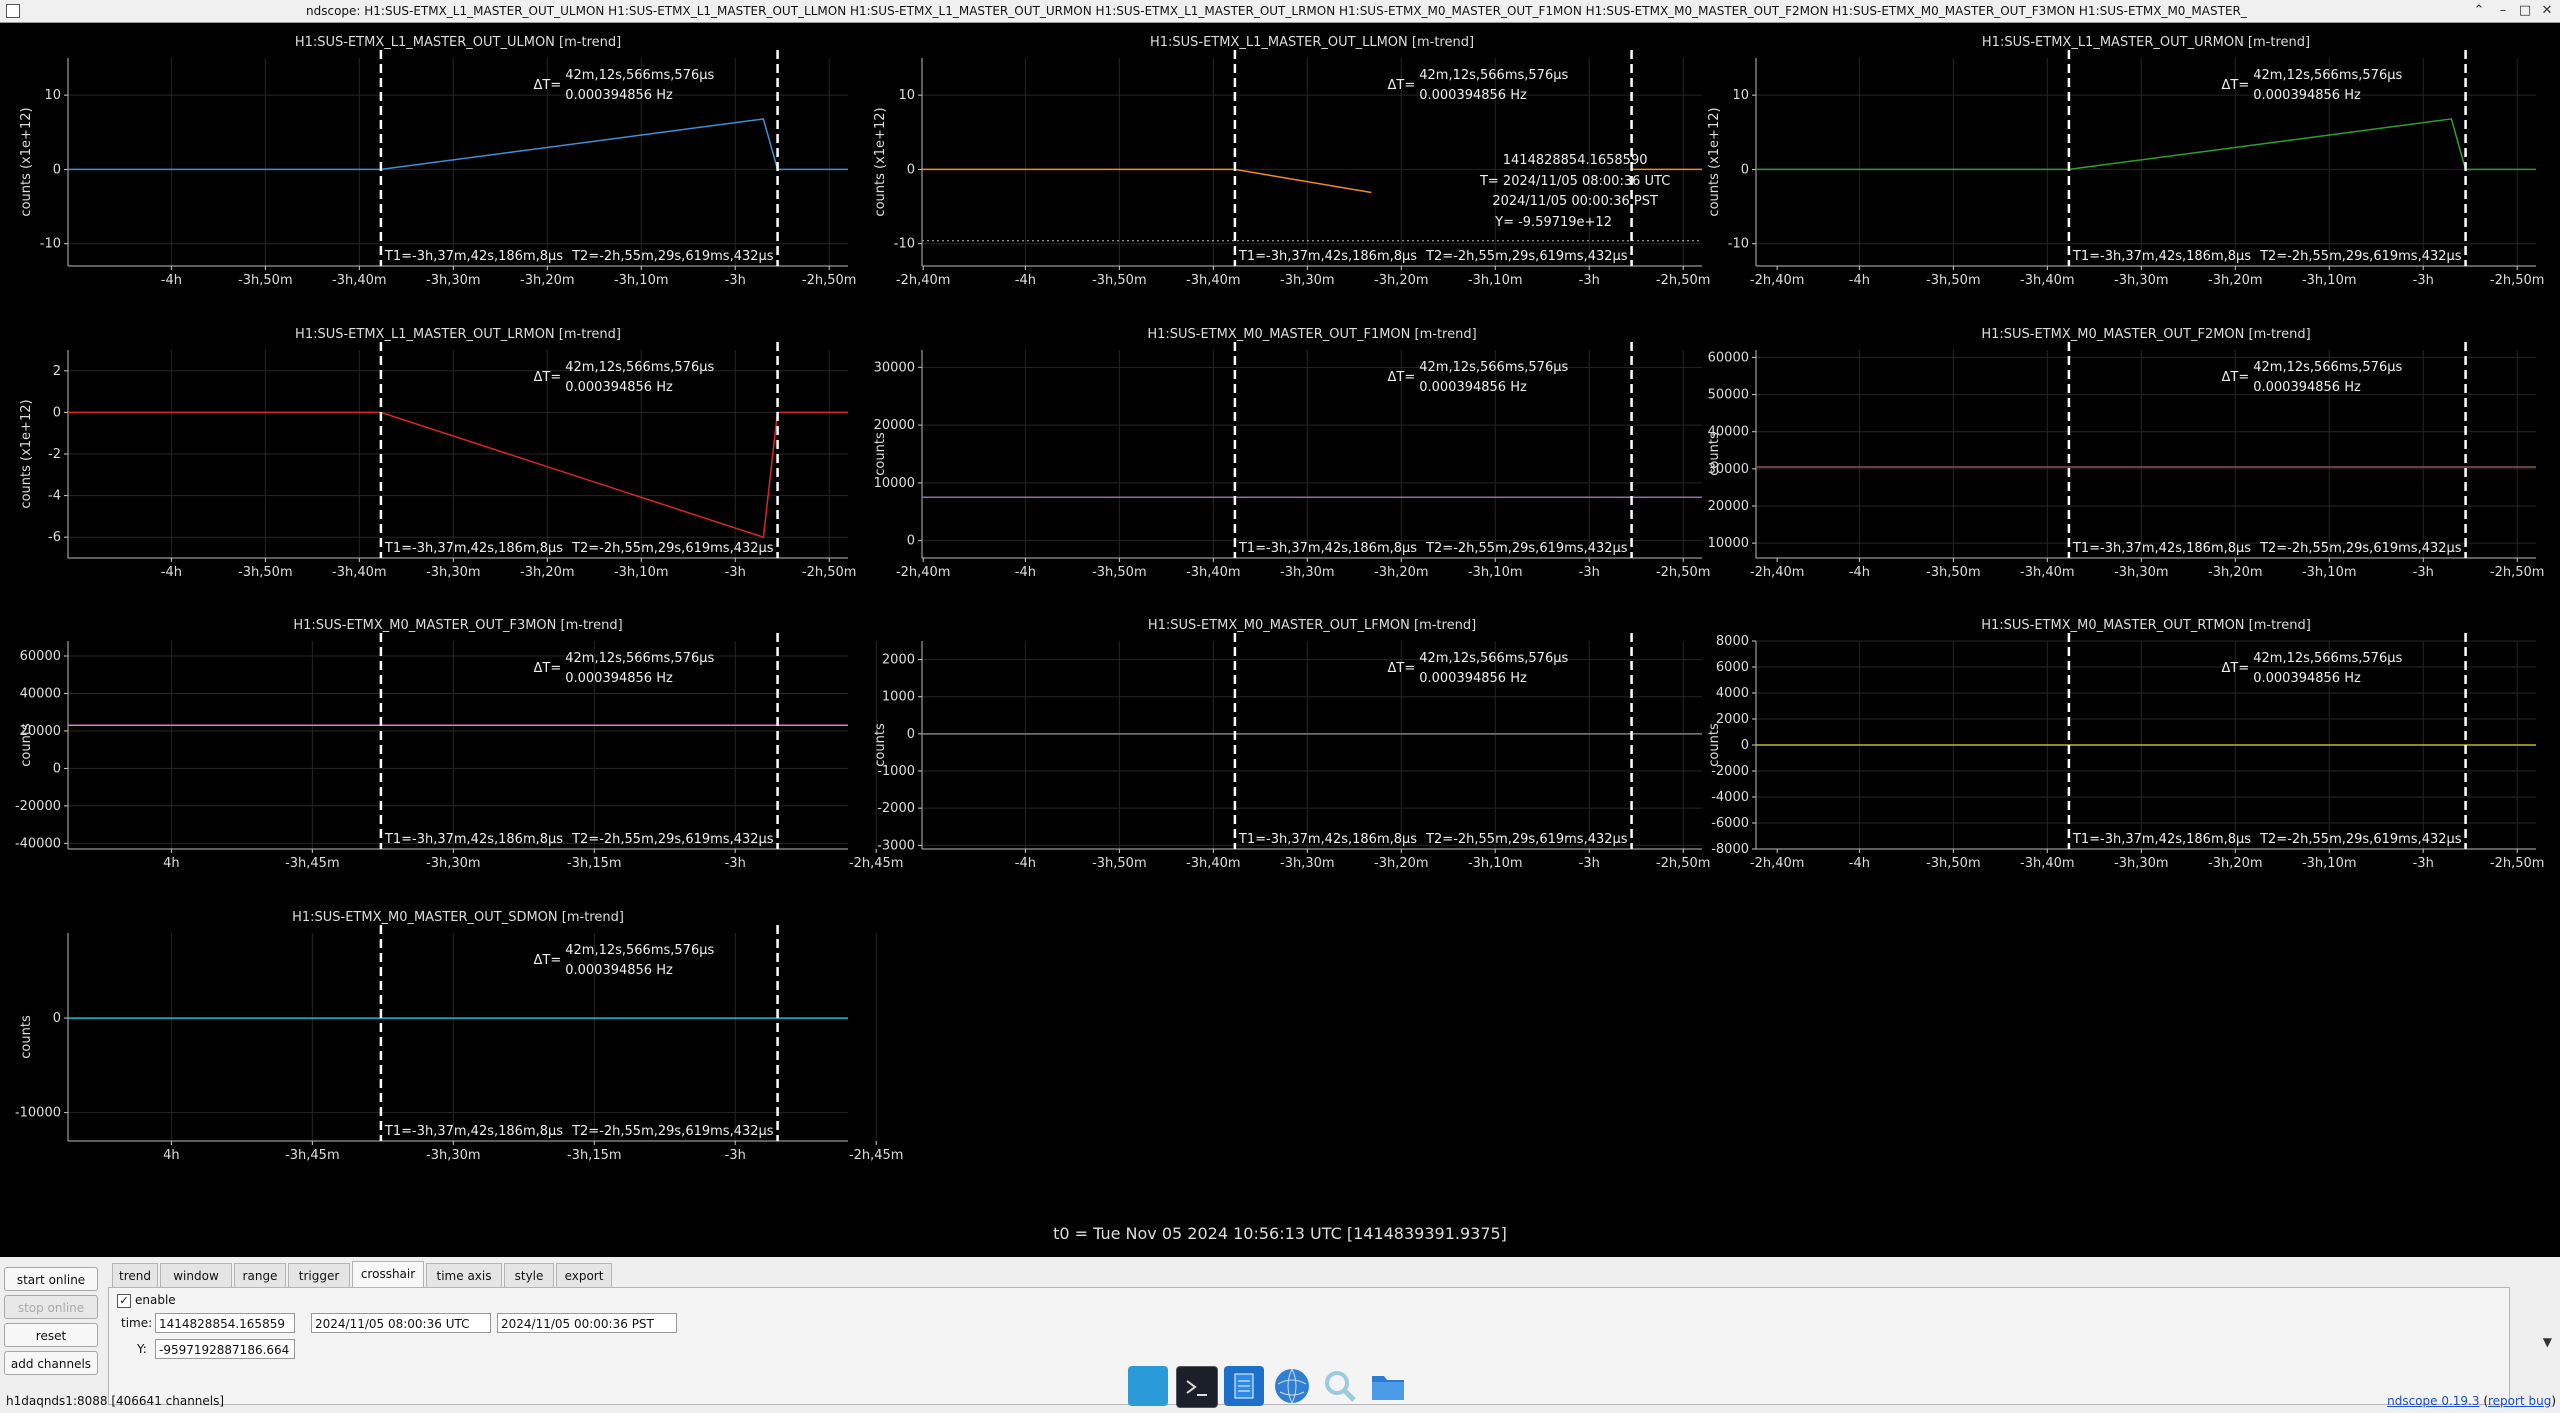 The width and height of the screenshot is (2560, 1413). Describe the element at coordinates (260, 1275) in the screenshot. I see `tab-range: range` at that location.